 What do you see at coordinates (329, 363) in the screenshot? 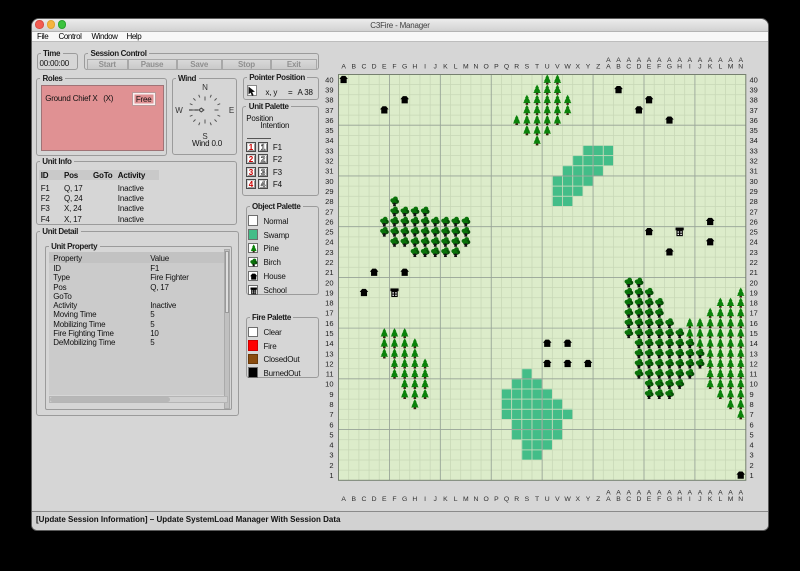
I see `svg-text: 12` at bounding box center [329, 363].